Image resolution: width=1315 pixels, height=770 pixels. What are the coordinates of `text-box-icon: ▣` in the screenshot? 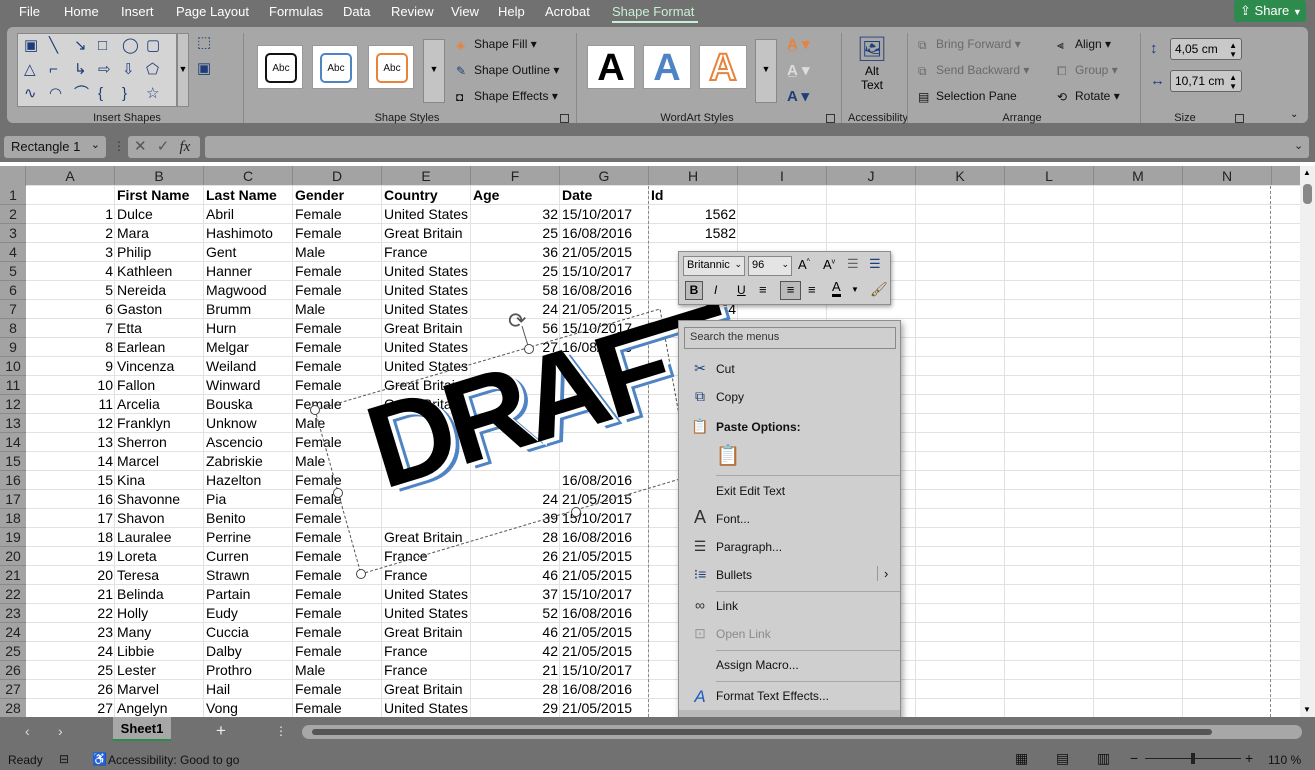 It's located at (31, 45).